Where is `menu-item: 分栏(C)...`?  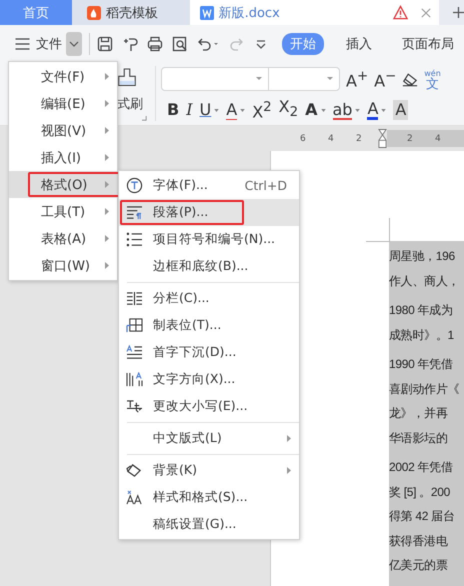
menu-item: 分栏(C)... is located at coordinates (209, 298).